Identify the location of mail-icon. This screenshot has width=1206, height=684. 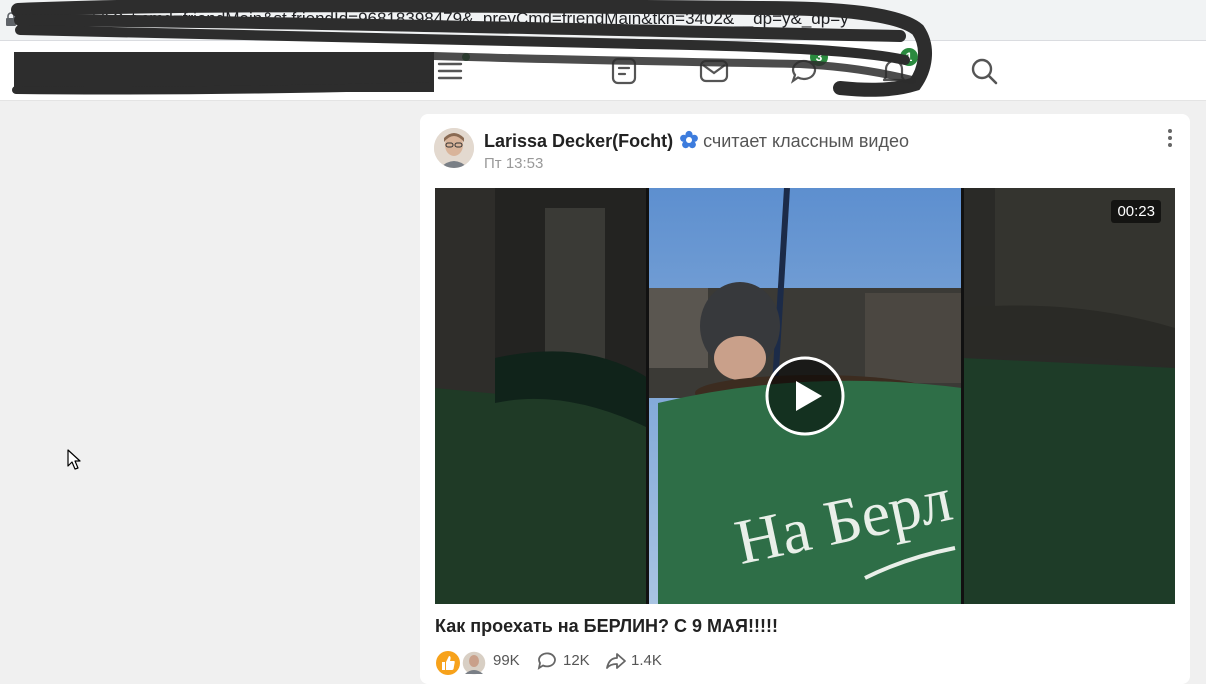
(714, 71).